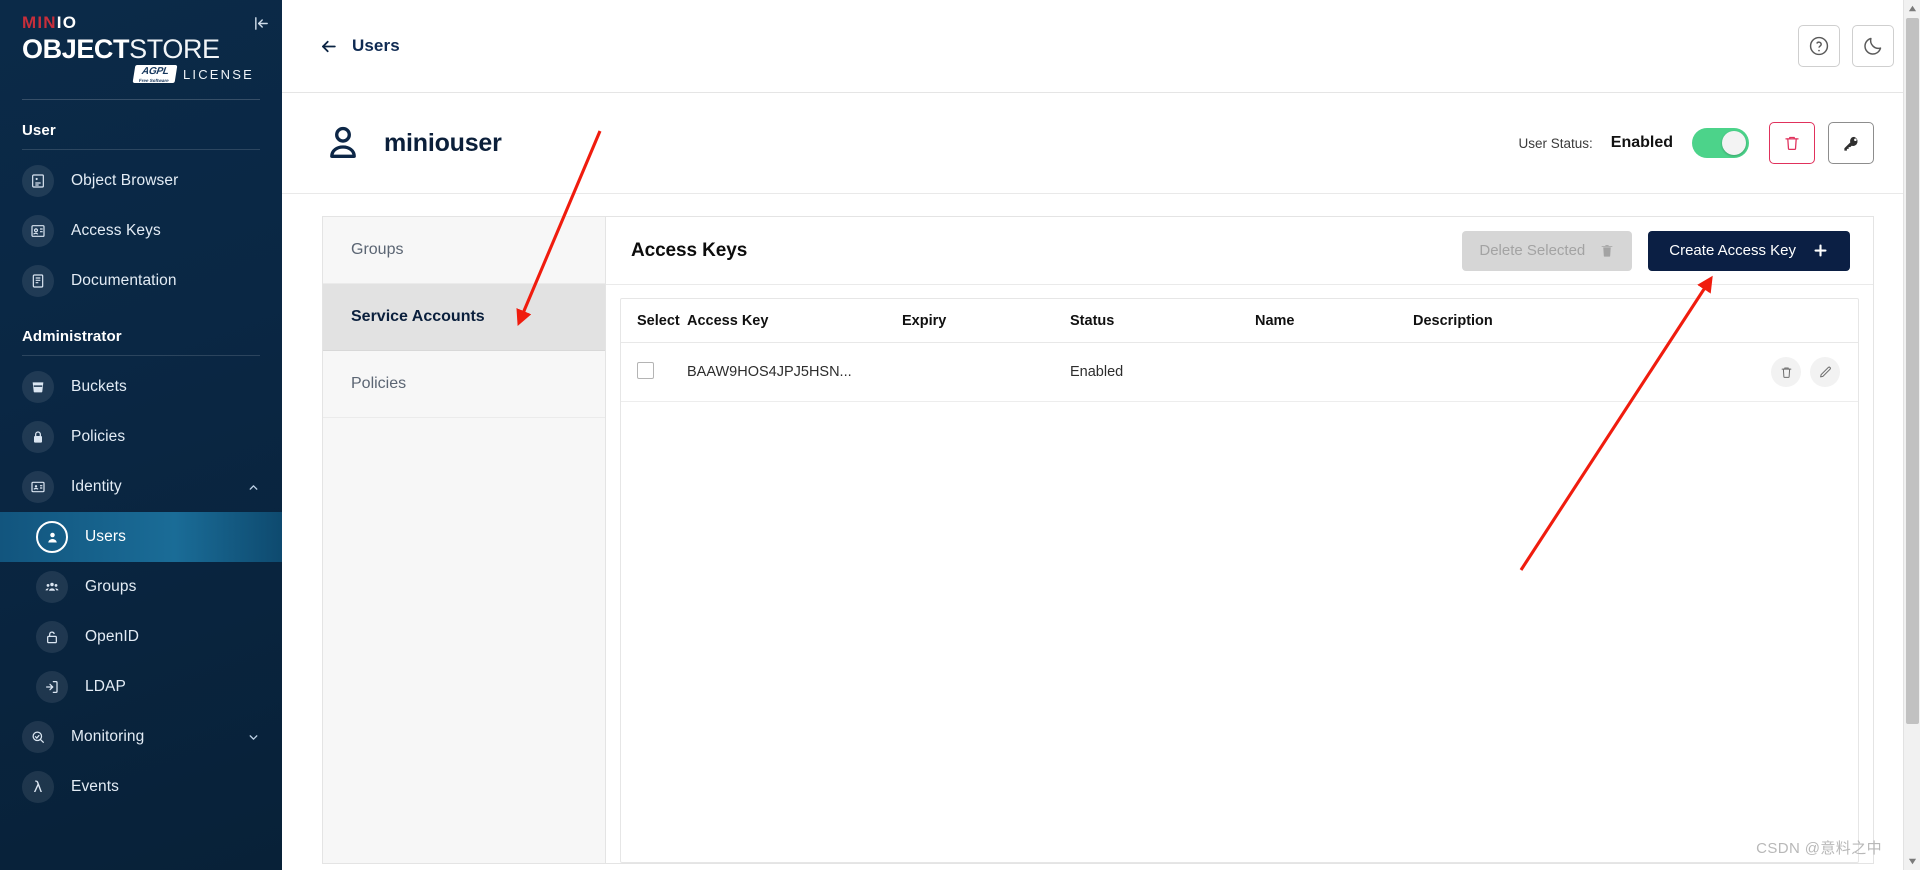  I want to click on help-button, so click(1819, 46).